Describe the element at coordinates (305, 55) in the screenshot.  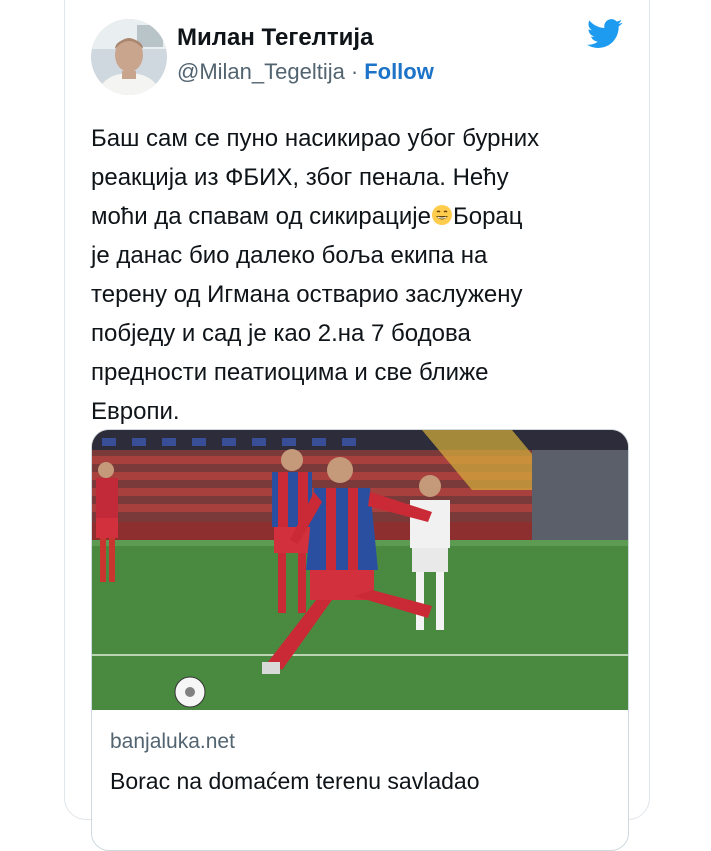
I see `author-names: Милан Тегелтија @Milan_Tegeltija · Follow` at that location.